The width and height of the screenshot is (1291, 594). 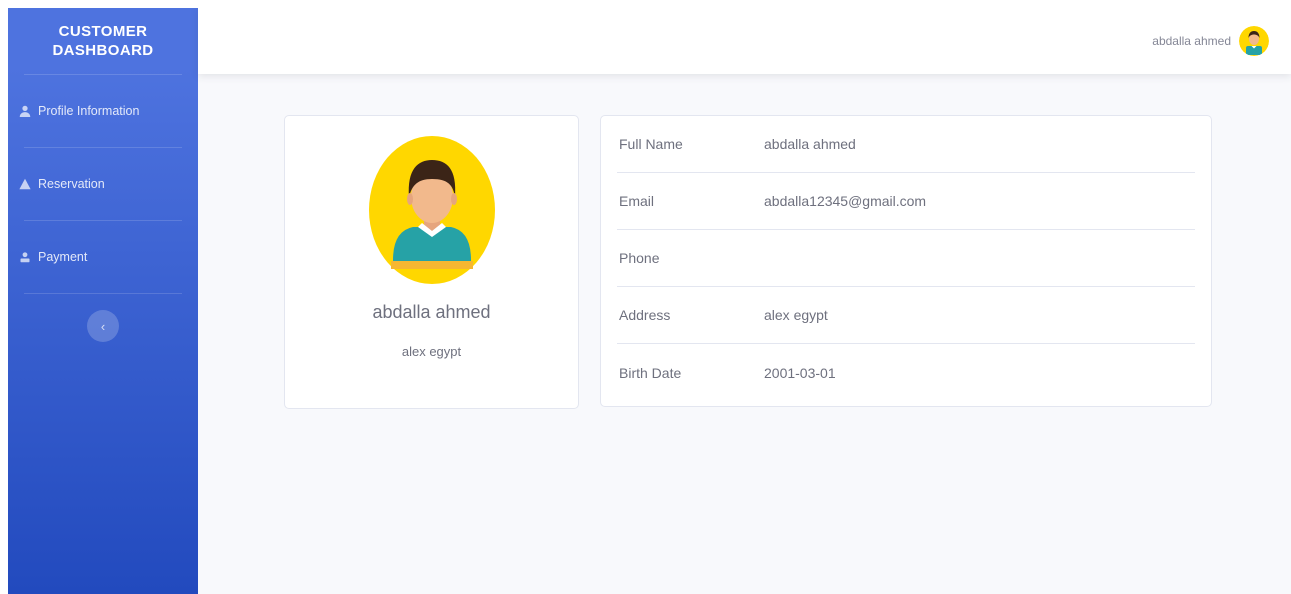 What do you see at coordinates (906, 372) in the screenshot?
I see `detail-row-birth-date: Birth Date 2001-03-01` at bounding box center [906, 372].